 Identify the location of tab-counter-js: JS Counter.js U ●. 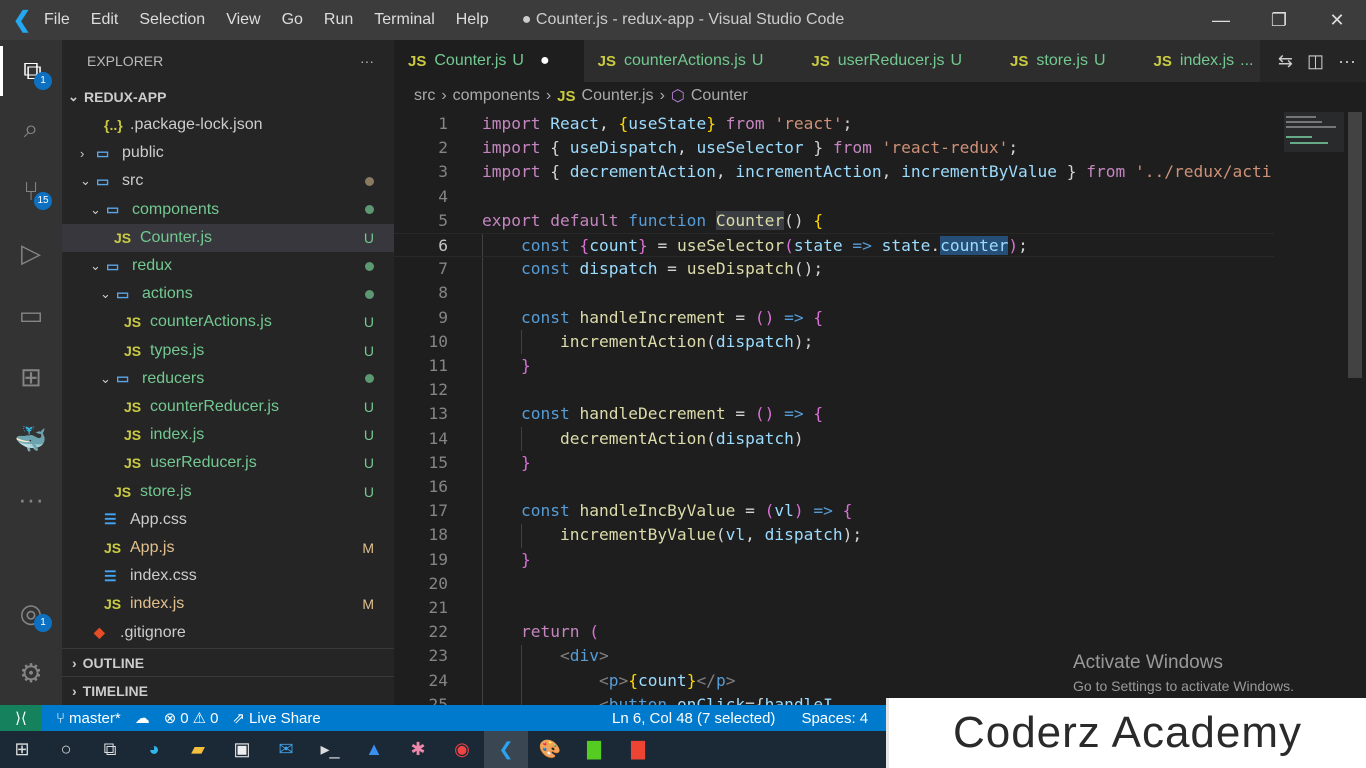
(489, 61).